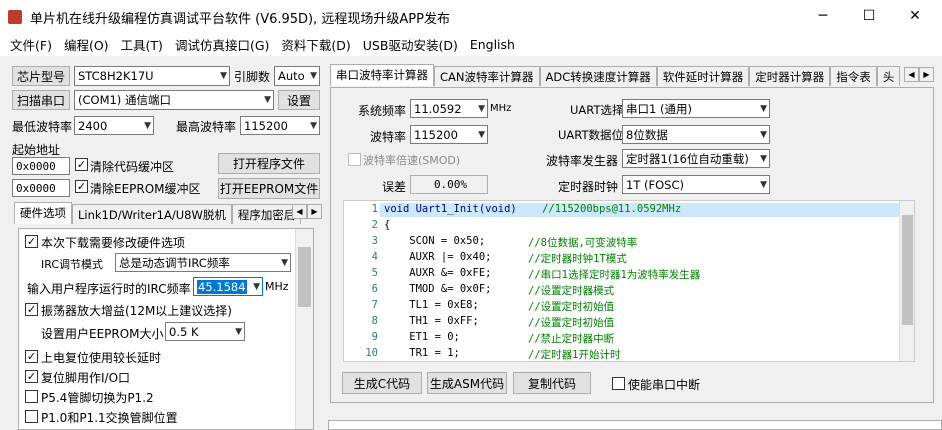 The width and height of the screenshot is (942, 430). Describe the element at coordinates (142, 44) in the screenshot. I see `menu-tools: 工具(T)` at that location.